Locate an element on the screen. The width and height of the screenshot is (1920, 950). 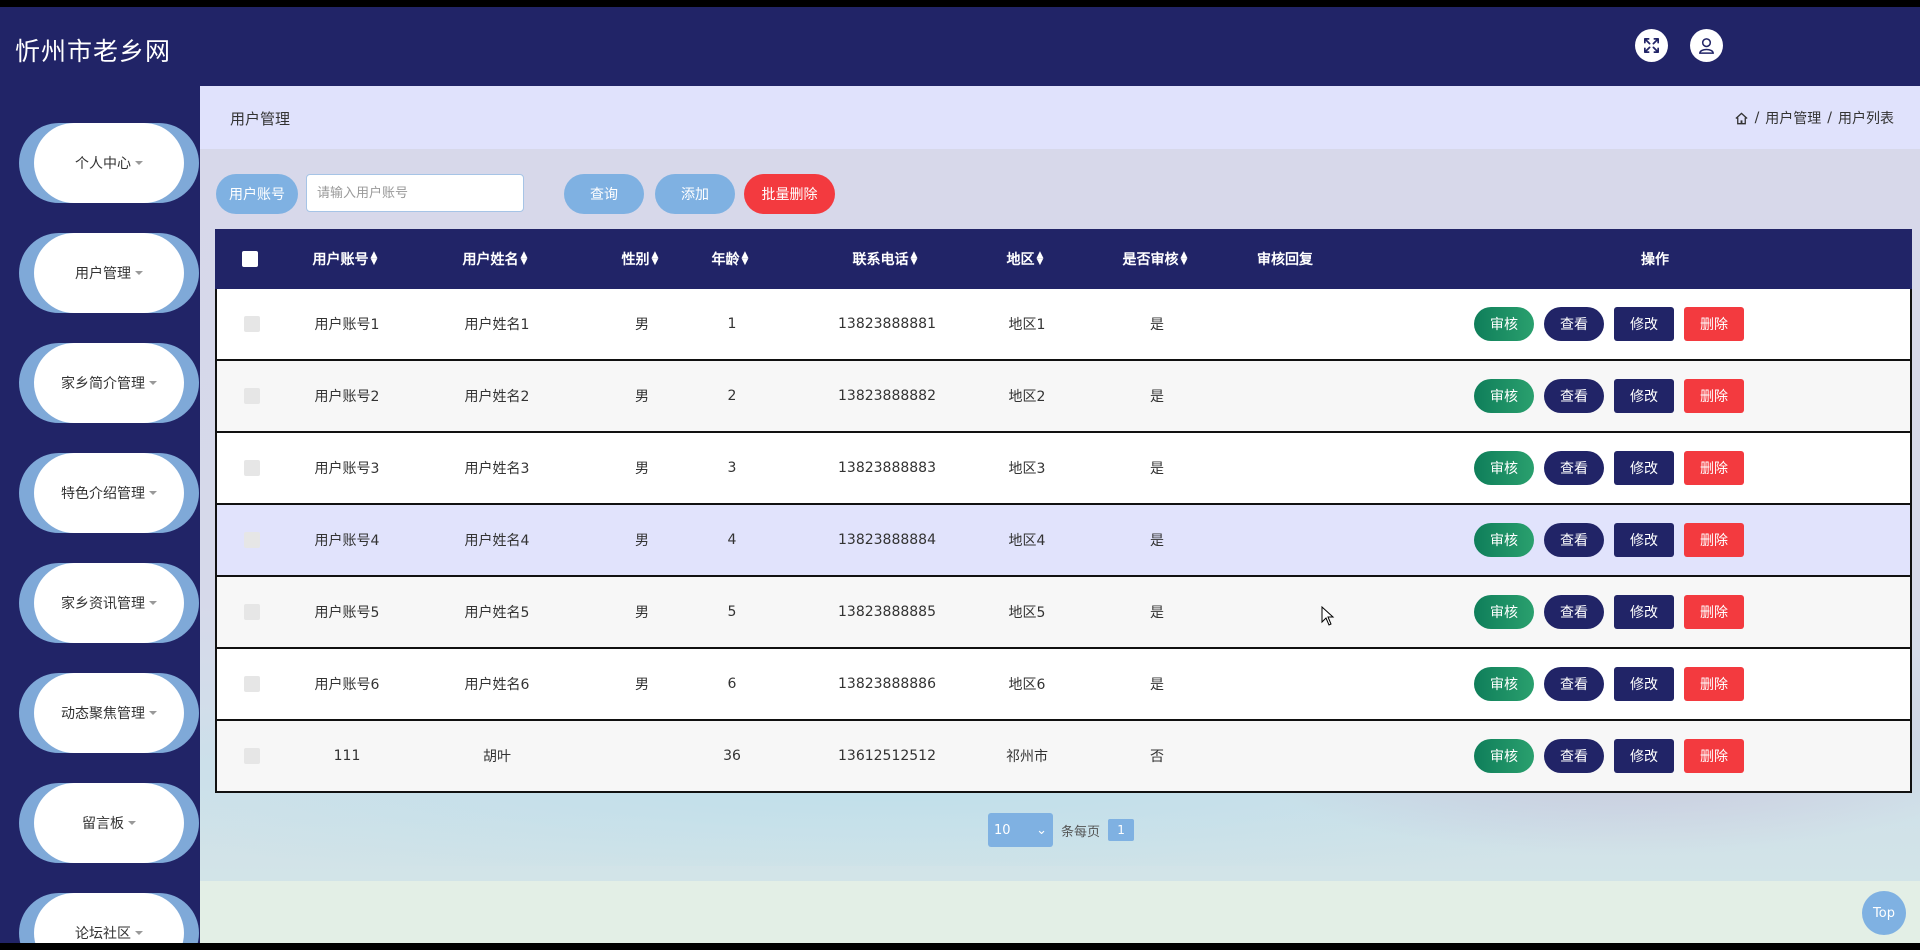
sidebar-item-message-board: 留言板 is located at coordinates (109, 823).